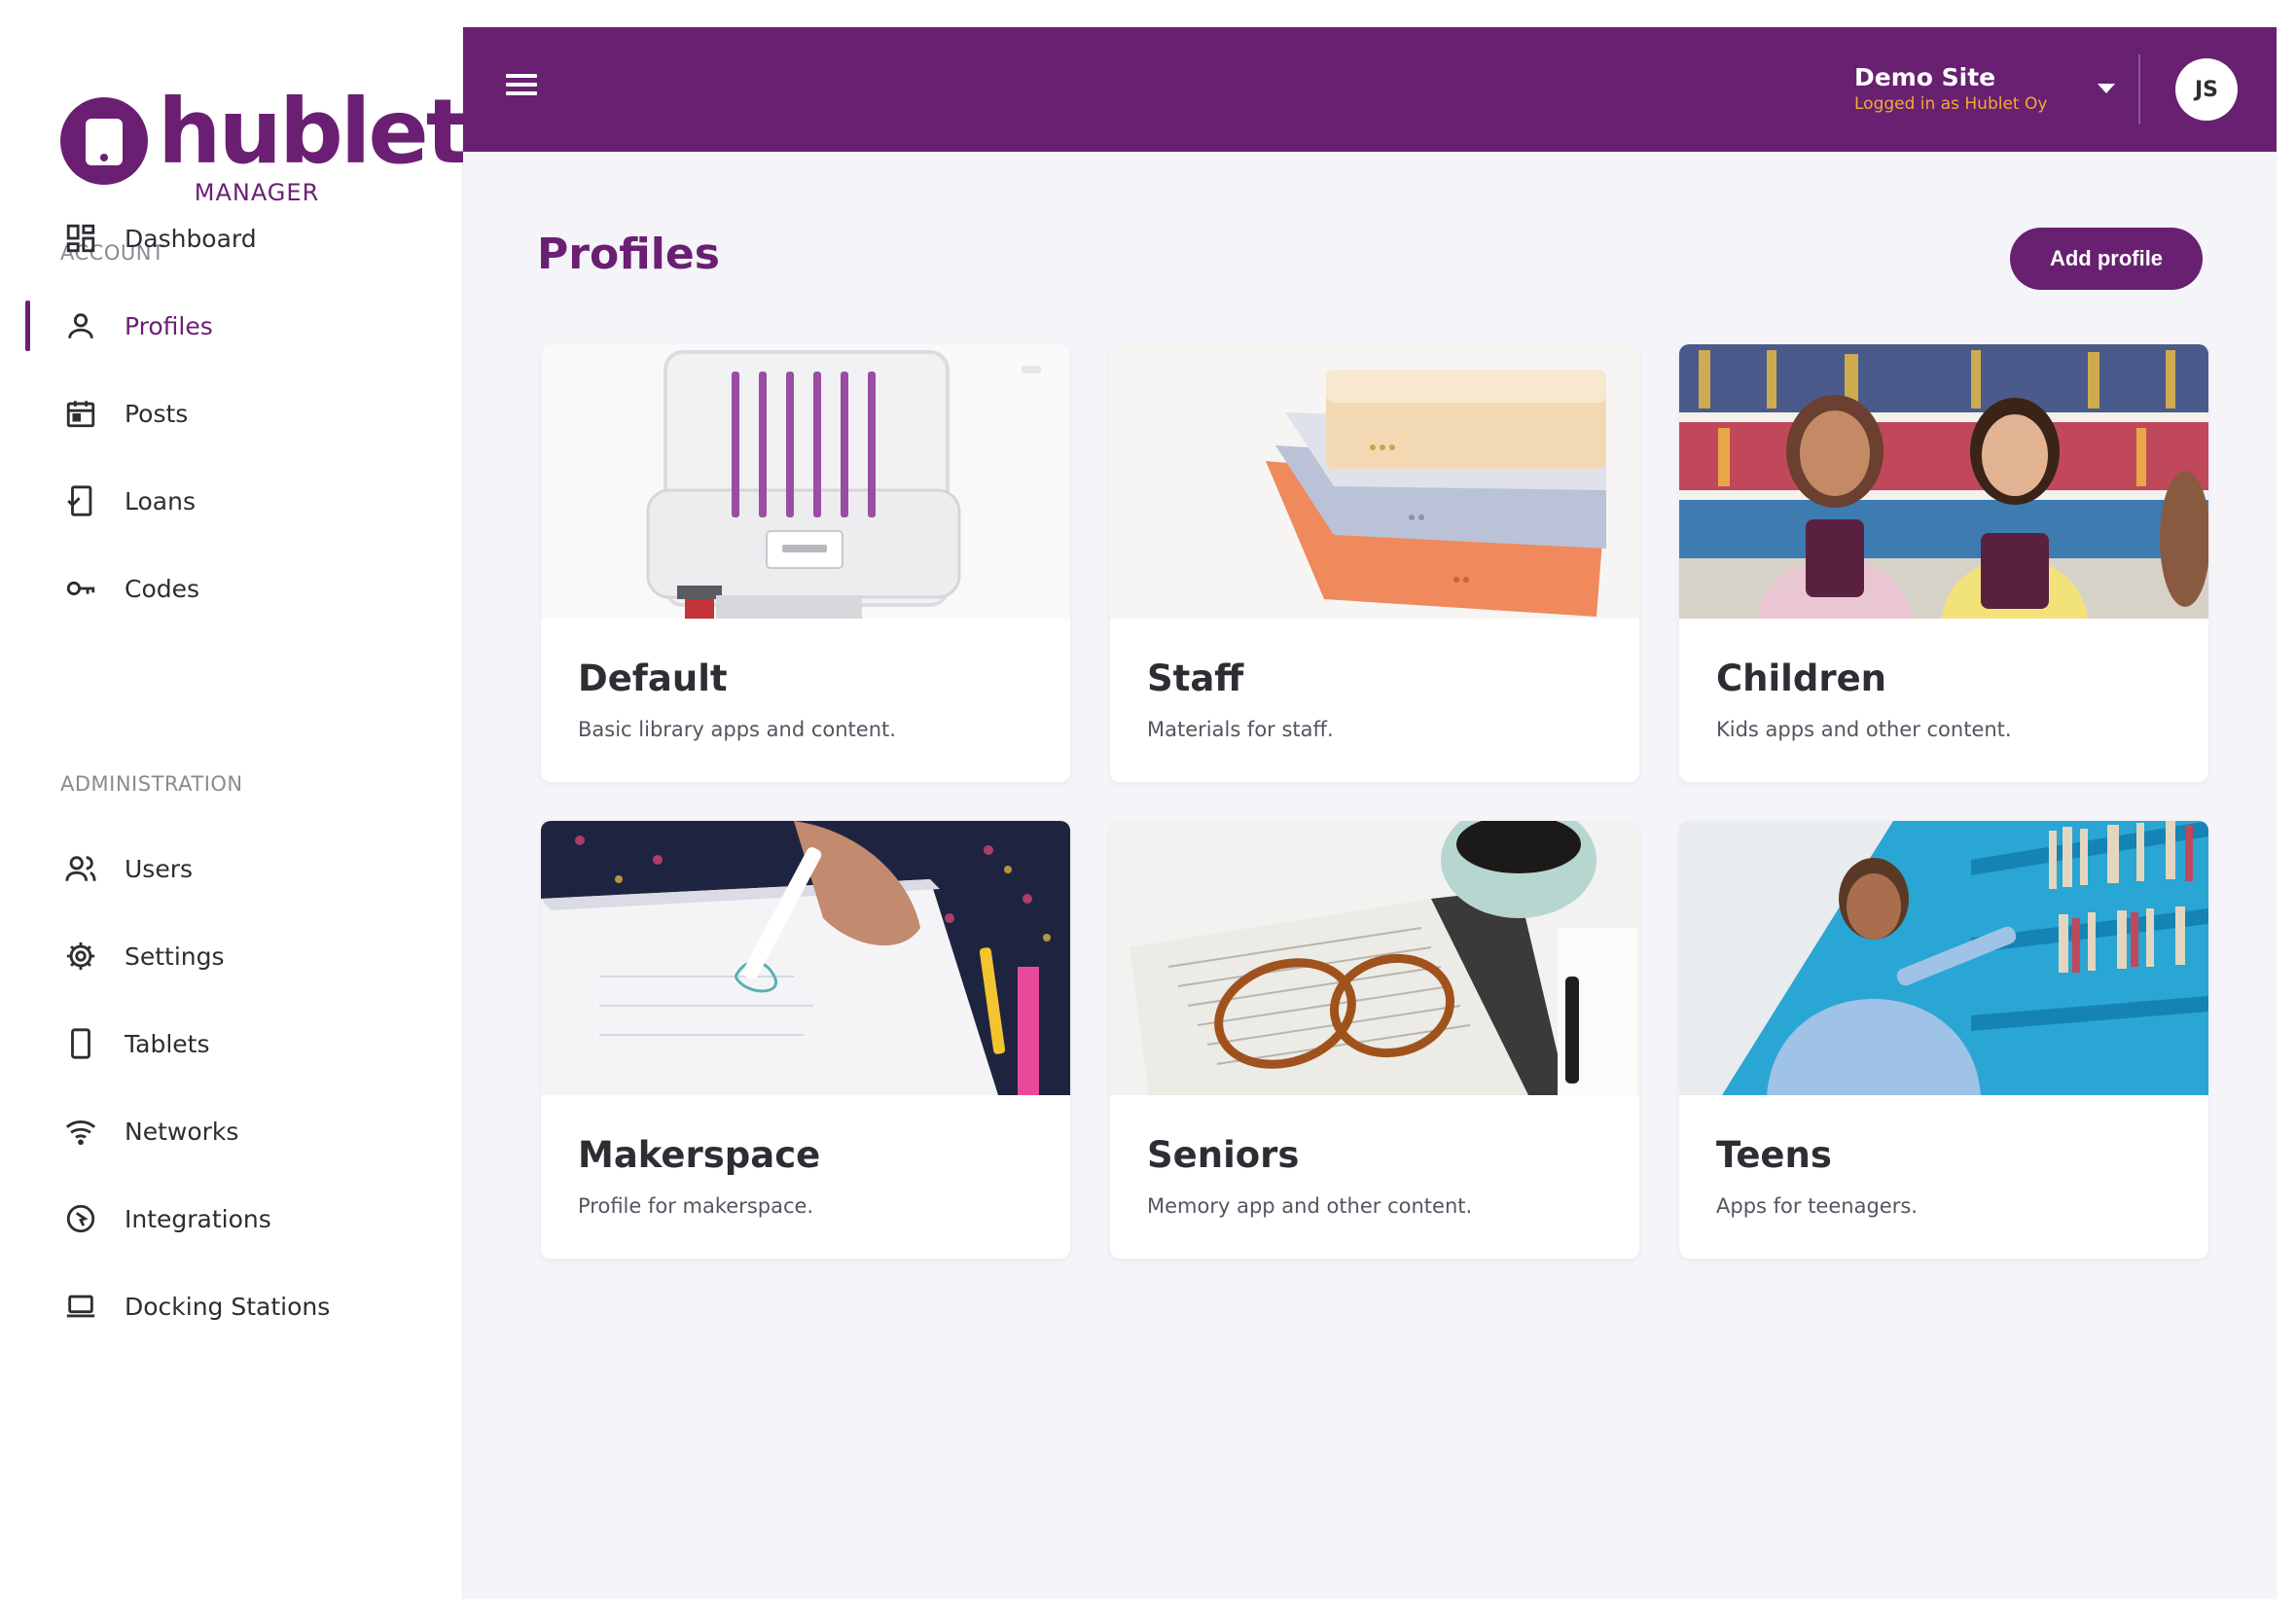  Describe the element at coordinates (1223, 1155) in the screenshot. I see `profile-name: Seniors` at that location.